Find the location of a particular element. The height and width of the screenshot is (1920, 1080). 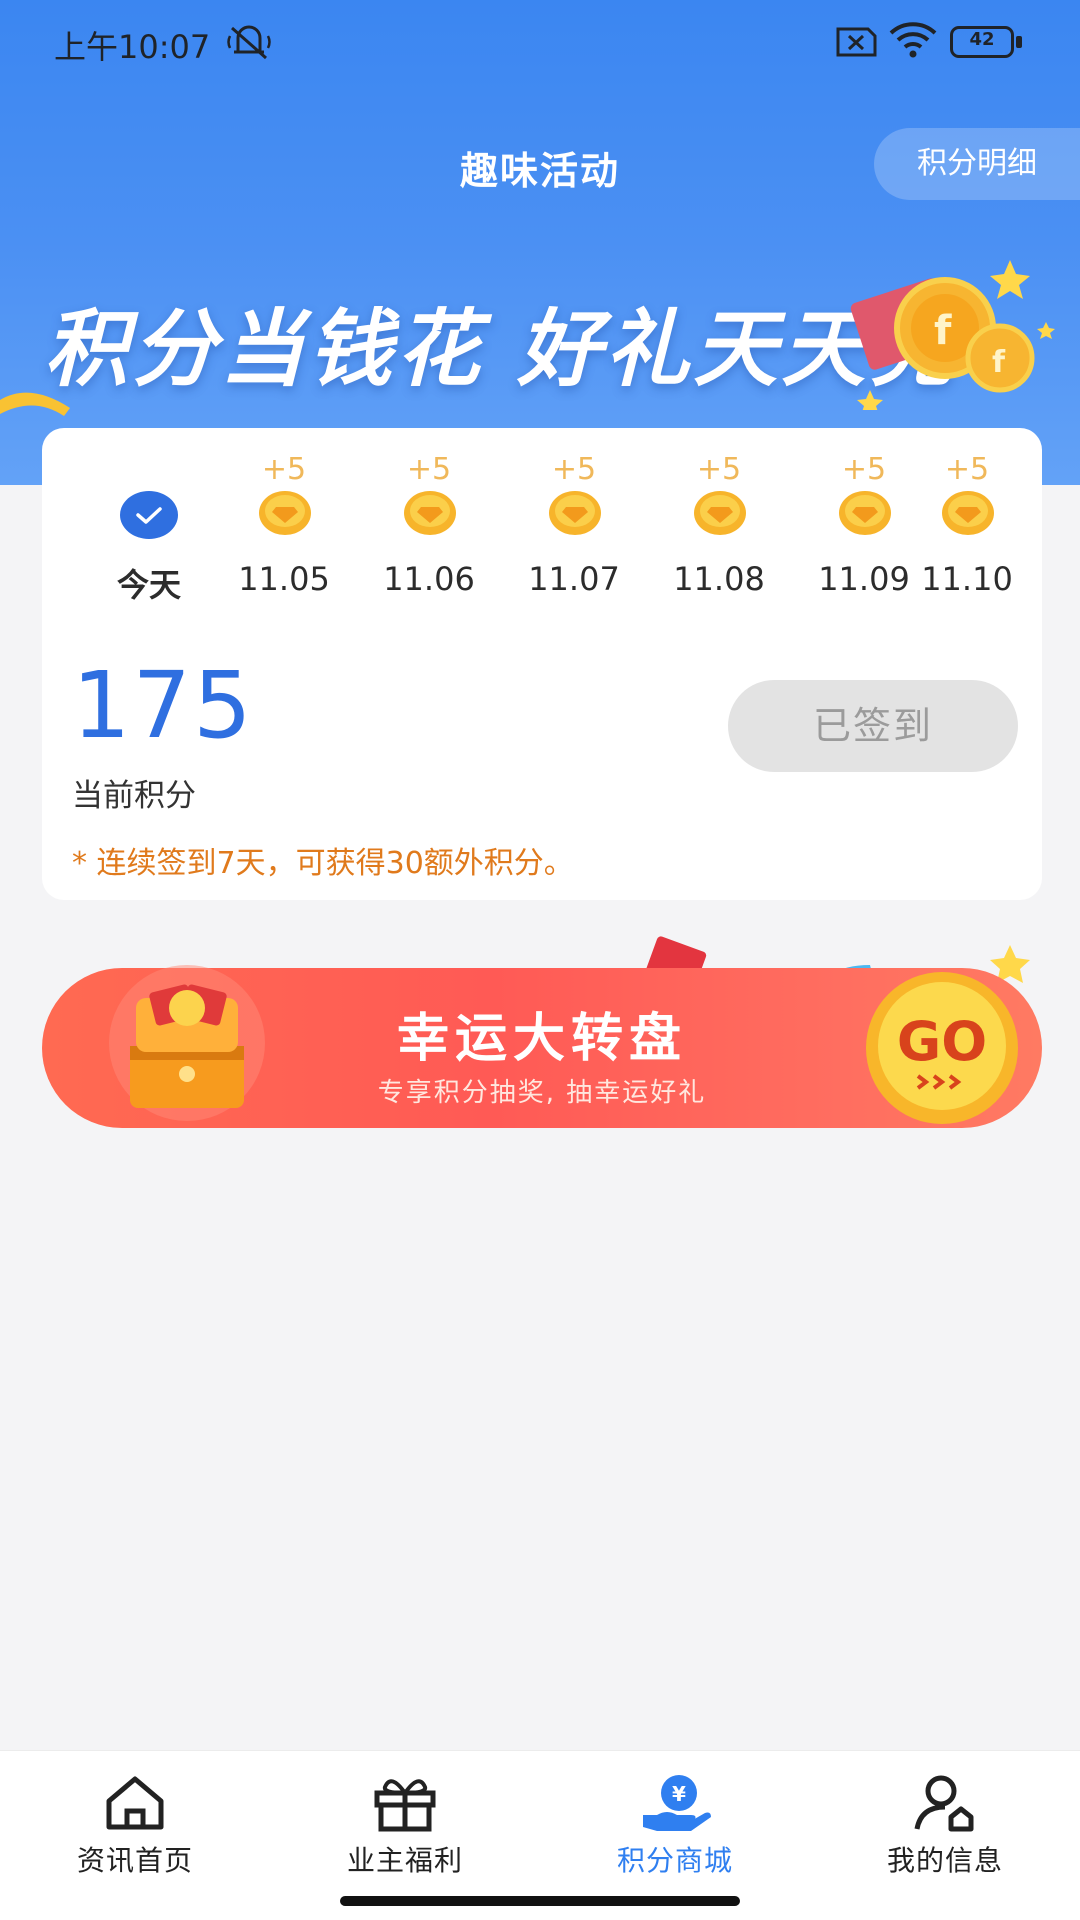

mute-icon is located at coordinates (249, 42).